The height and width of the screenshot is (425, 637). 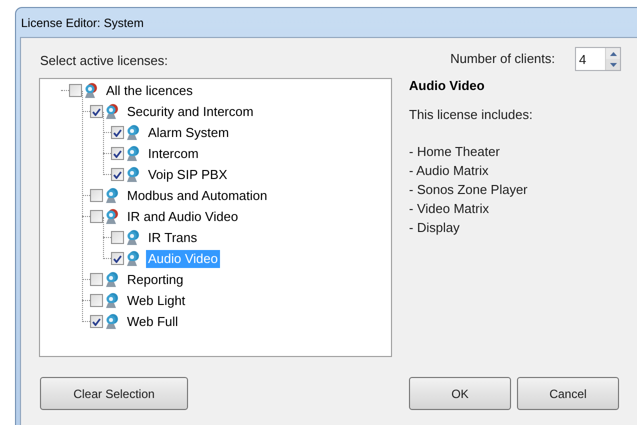 What do you see at coordinates (173, 153) in the screenshot?
I see `tree-item: Intercom` at bounding box center [173, 153].